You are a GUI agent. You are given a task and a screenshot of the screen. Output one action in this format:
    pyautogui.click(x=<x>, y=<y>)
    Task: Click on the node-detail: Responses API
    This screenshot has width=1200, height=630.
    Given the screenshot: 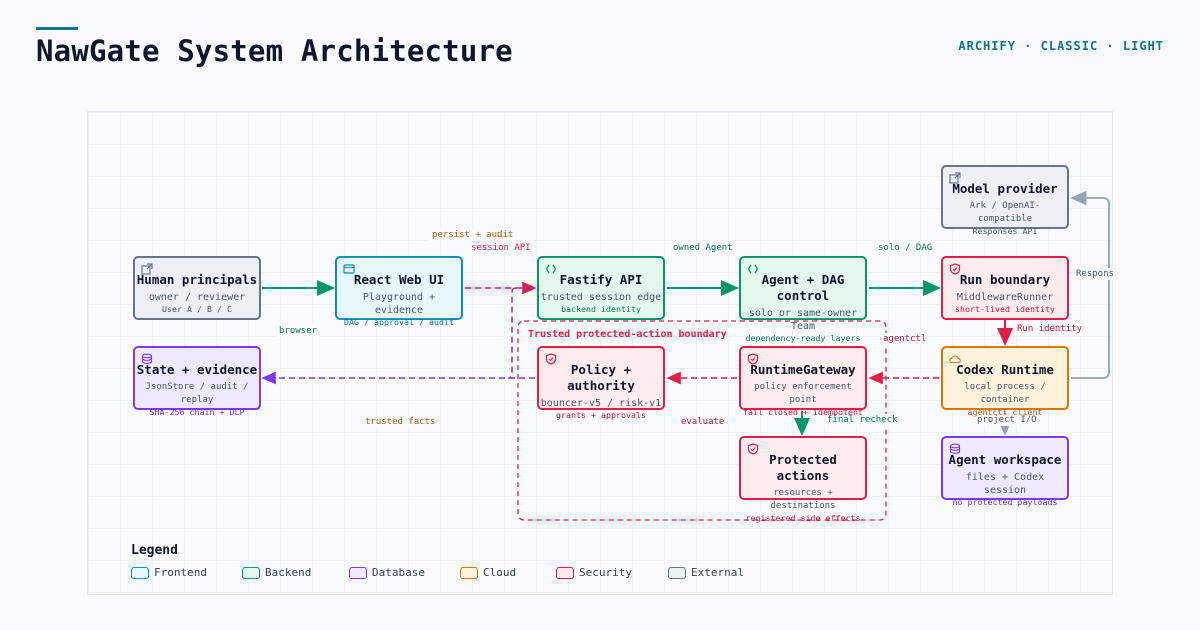 What is the action you would take?
    pyautogui.click(x=1005, y=231)
    